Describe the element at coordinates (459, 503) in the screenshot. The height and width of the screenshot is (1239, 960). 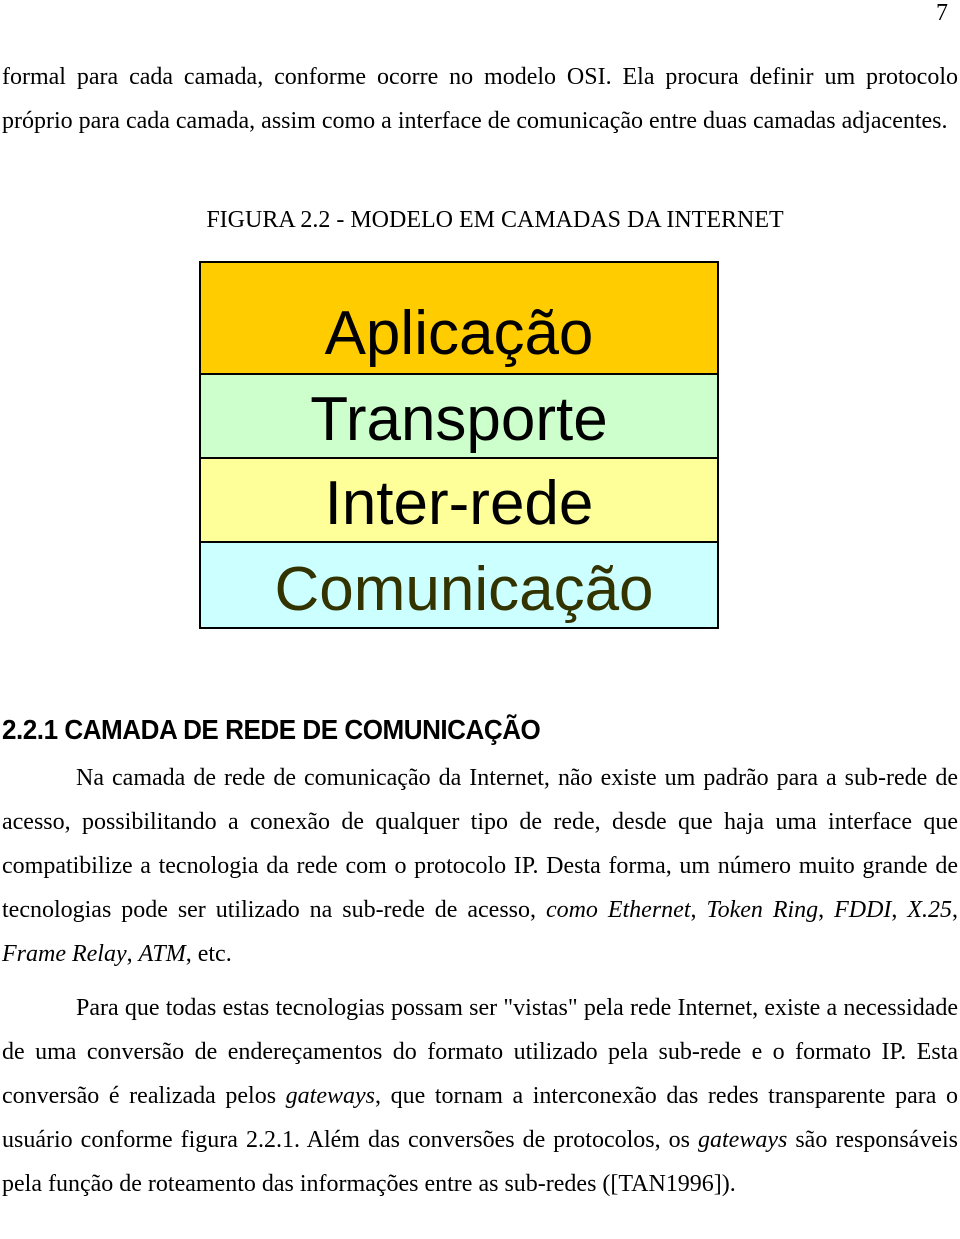
I see `layer-label: Inter-rede` at that location.